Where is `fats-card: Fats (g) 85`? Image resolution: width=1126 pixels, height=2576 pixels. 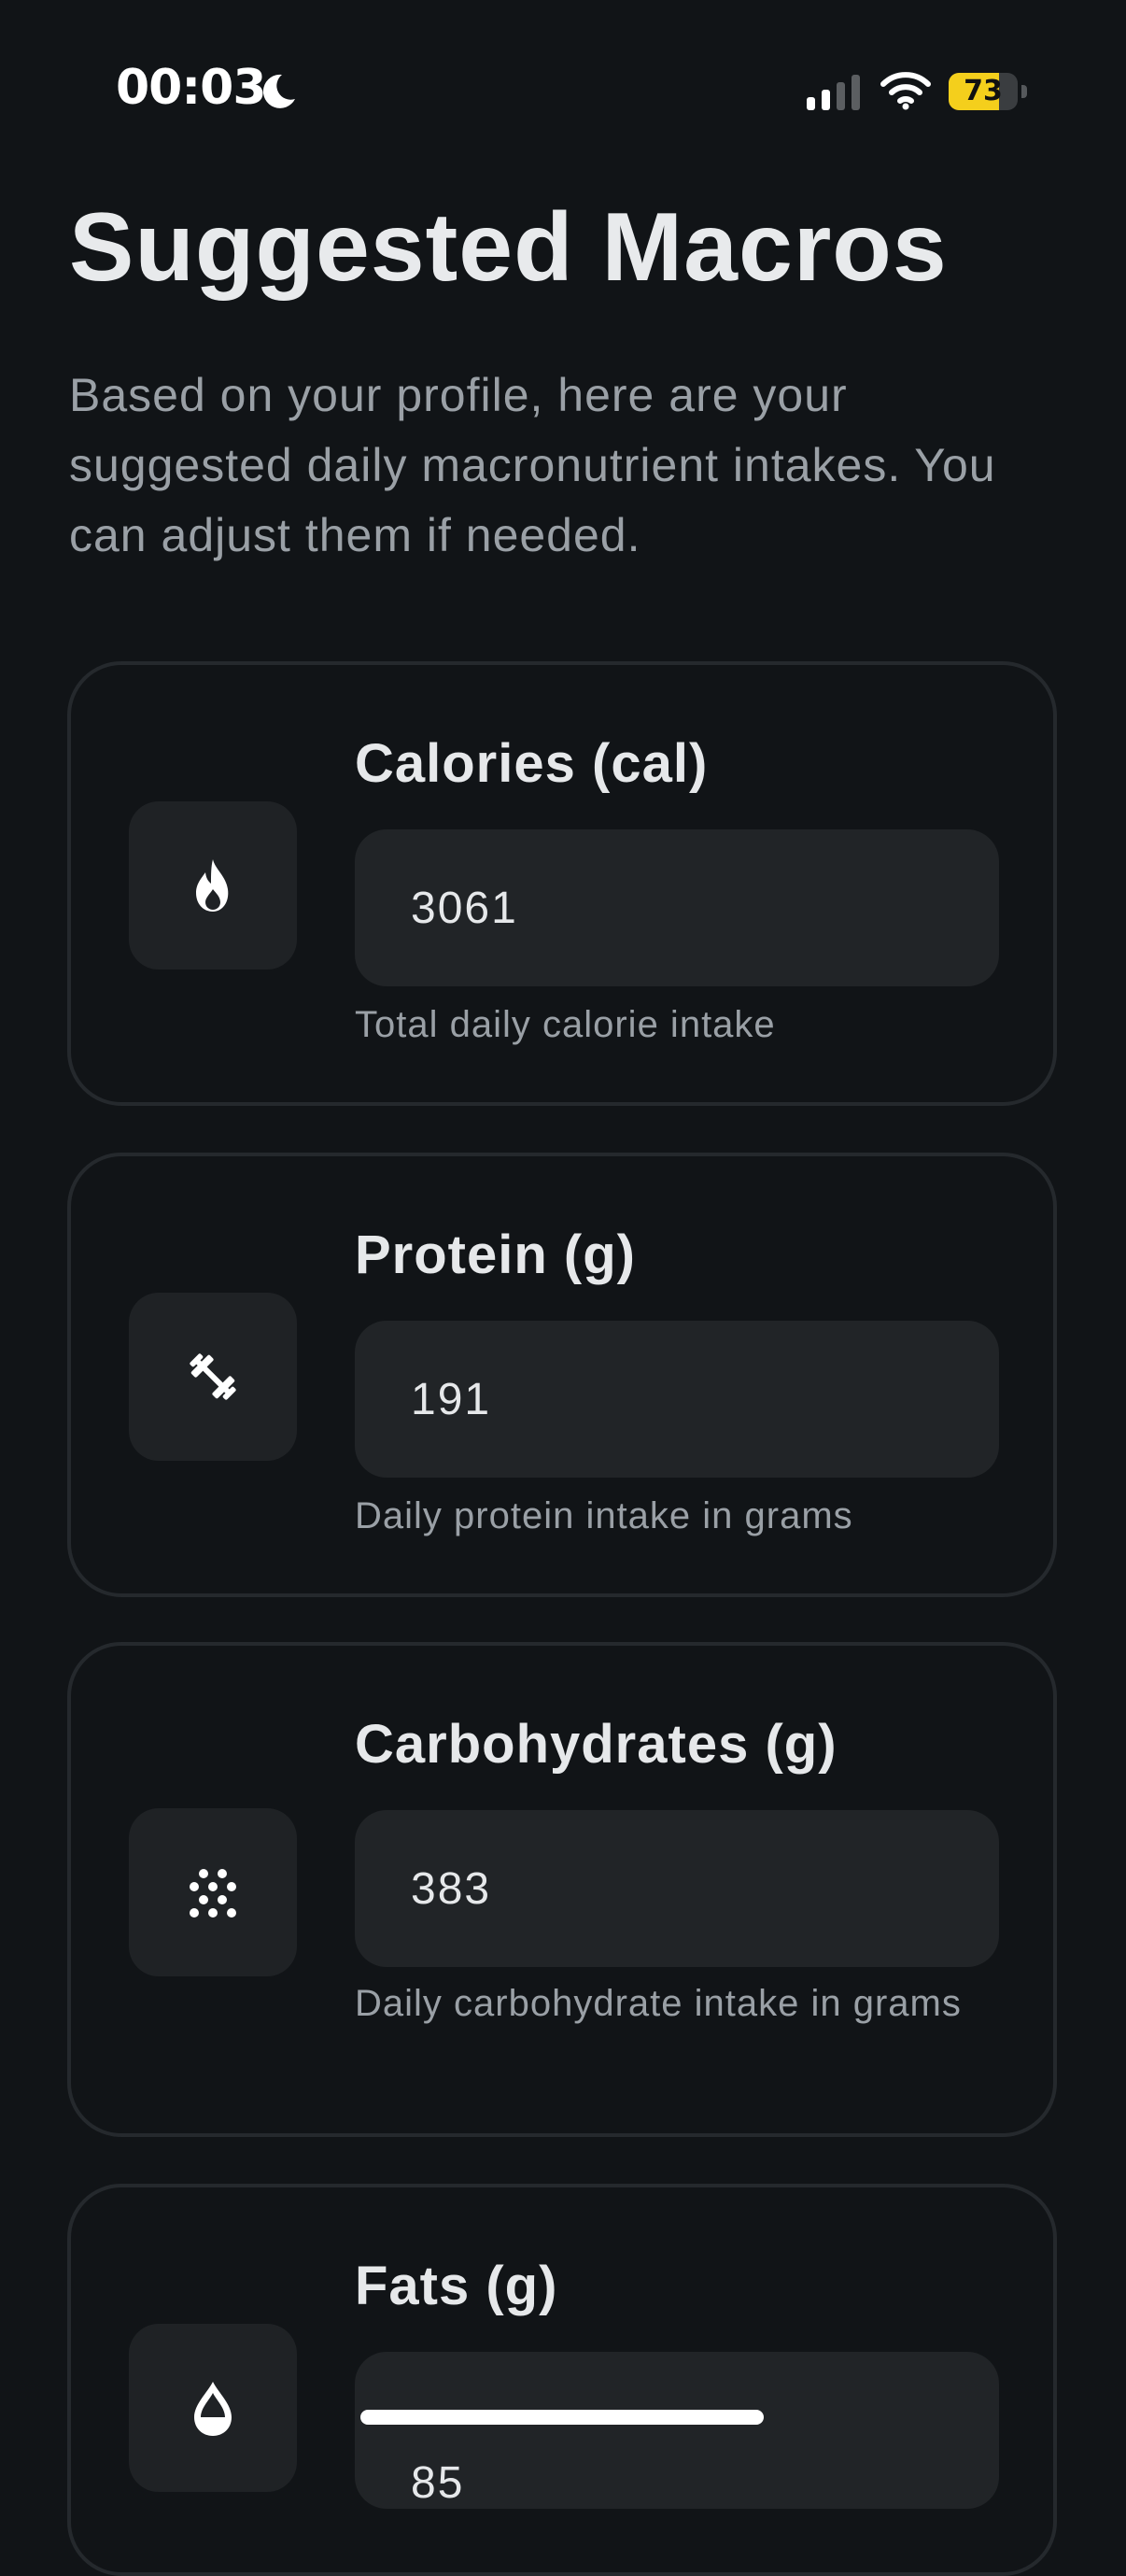
fats-card: Fats (g) 85 is located at coordinates (562, 2380).